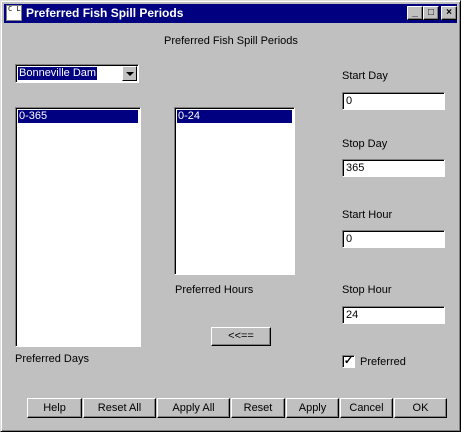 This screenshot has height=432, width=461. I want to click on window-title: Preferred Fish Spill Periods, so click(105, 13).